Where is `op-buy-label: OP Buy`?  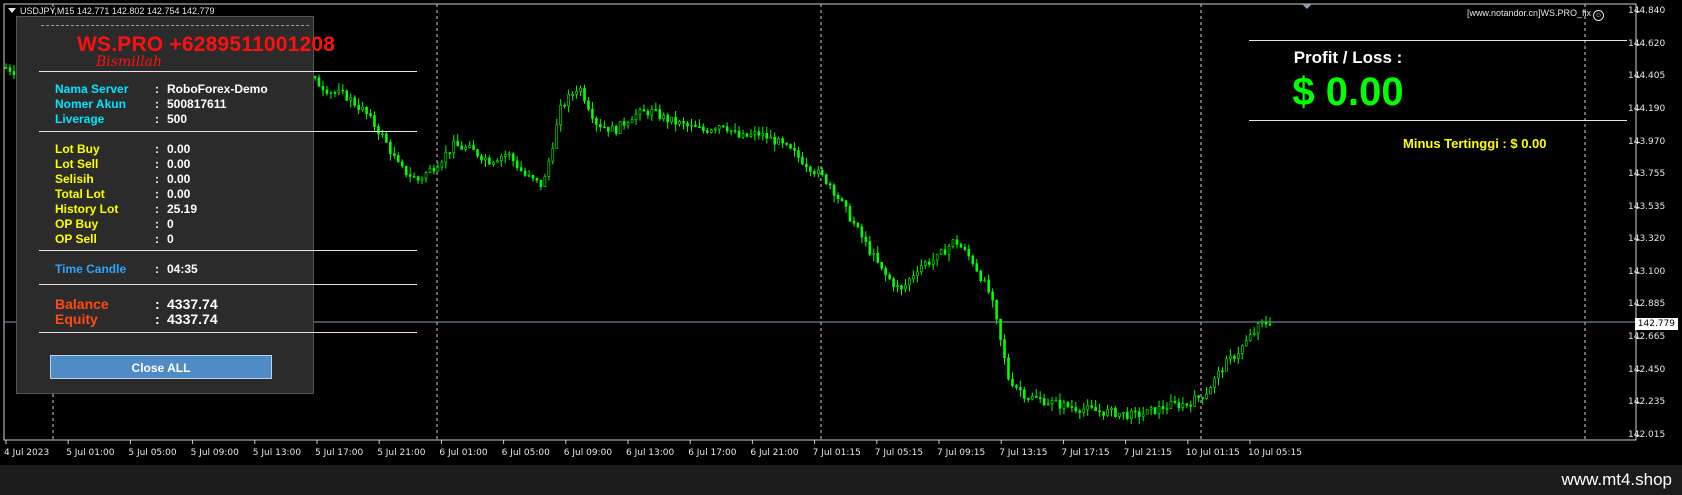
op-buy-label: OP Buy is located at coordinates (77, 224).